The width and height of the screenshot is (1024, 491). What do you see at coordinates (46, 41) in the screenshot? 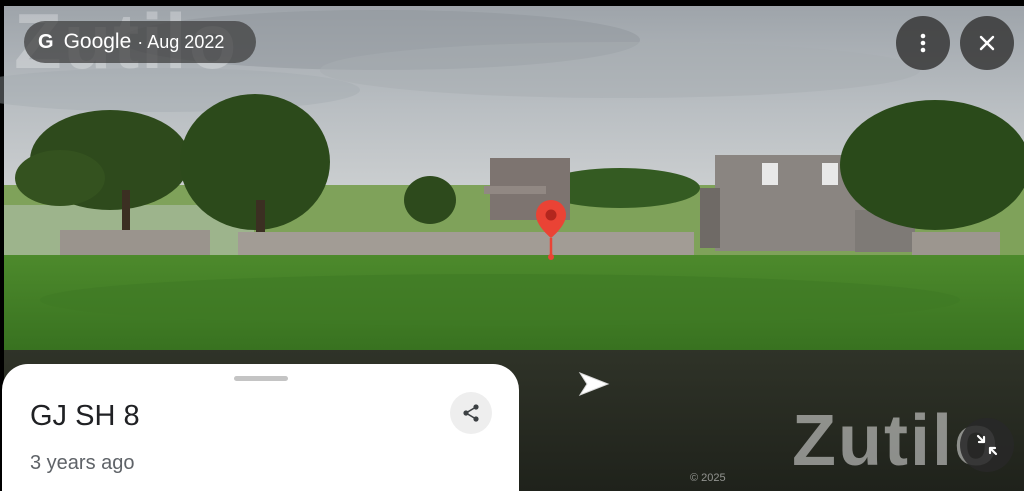
I see `google-g-icon: G` at bounding box center [46, 41].